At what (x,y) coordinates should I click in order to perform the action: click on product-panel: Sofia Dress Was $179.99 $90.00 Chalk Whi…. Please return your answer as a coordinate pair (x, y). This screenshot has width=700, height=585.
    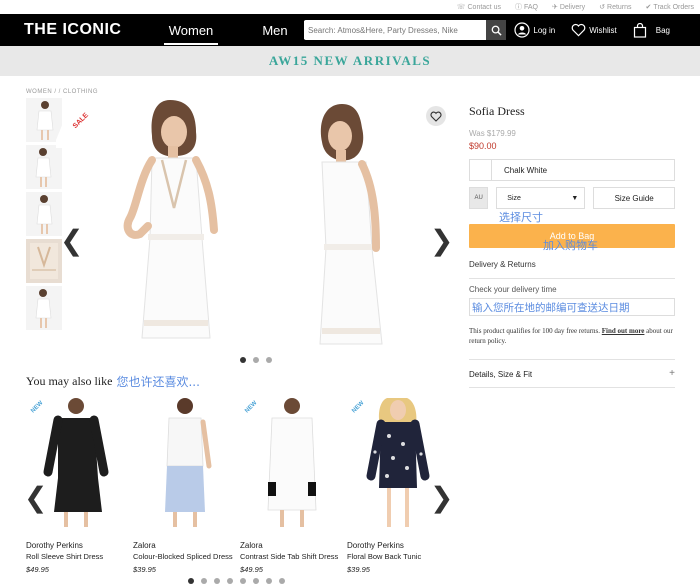
    Looking at the image, I should click on (572, 246).